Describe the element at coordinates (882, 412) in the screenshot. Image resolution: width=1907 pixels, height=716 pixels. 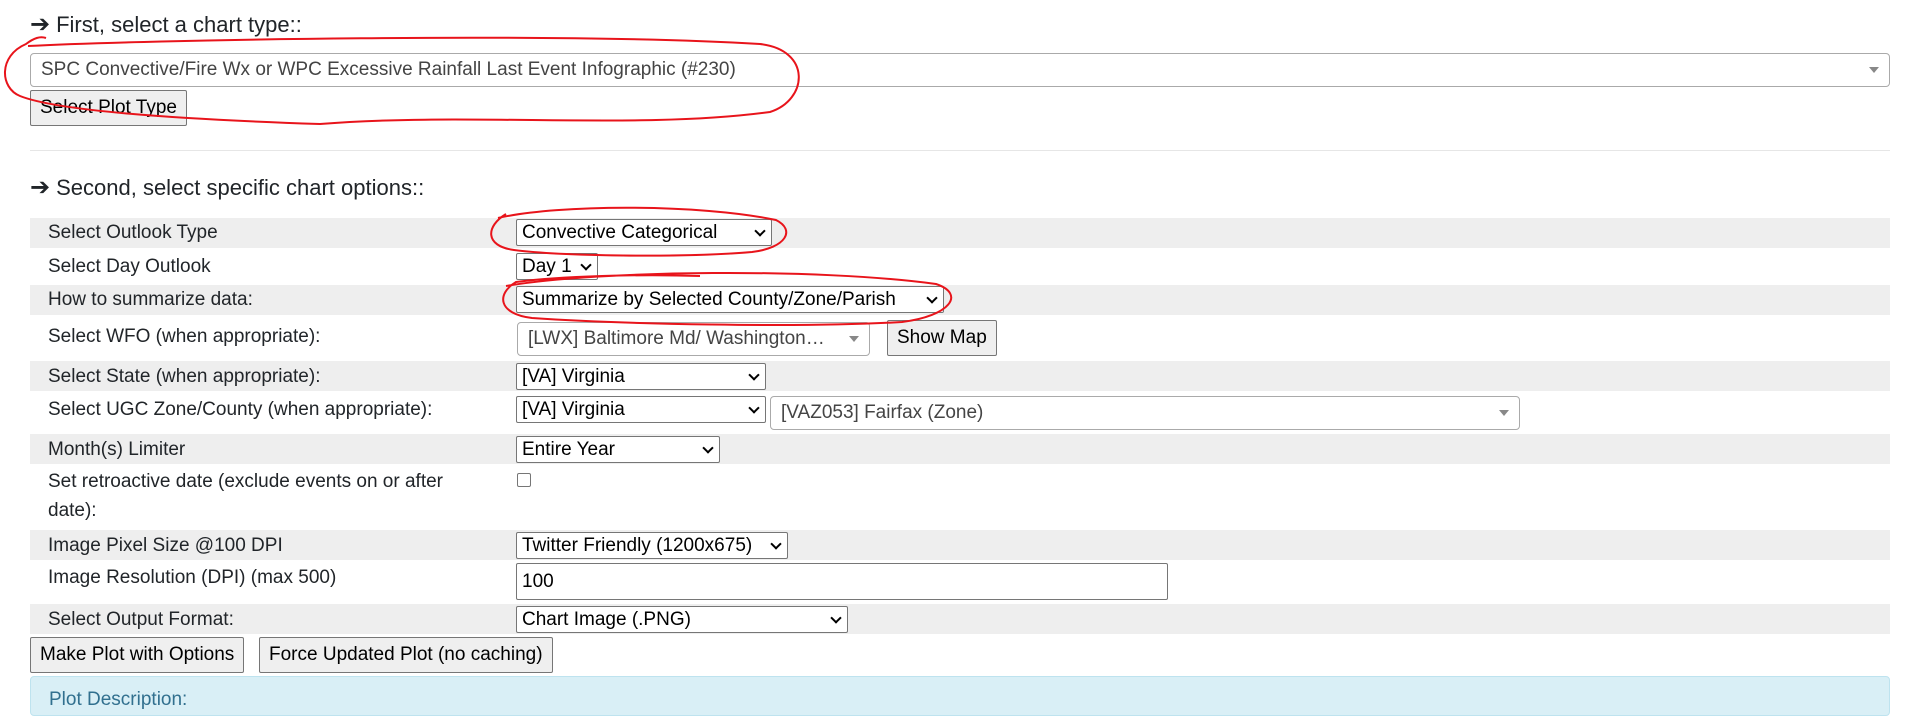
I see `ugc-zone-value: [VAZ053] Fairfax (Zone)` at that location.